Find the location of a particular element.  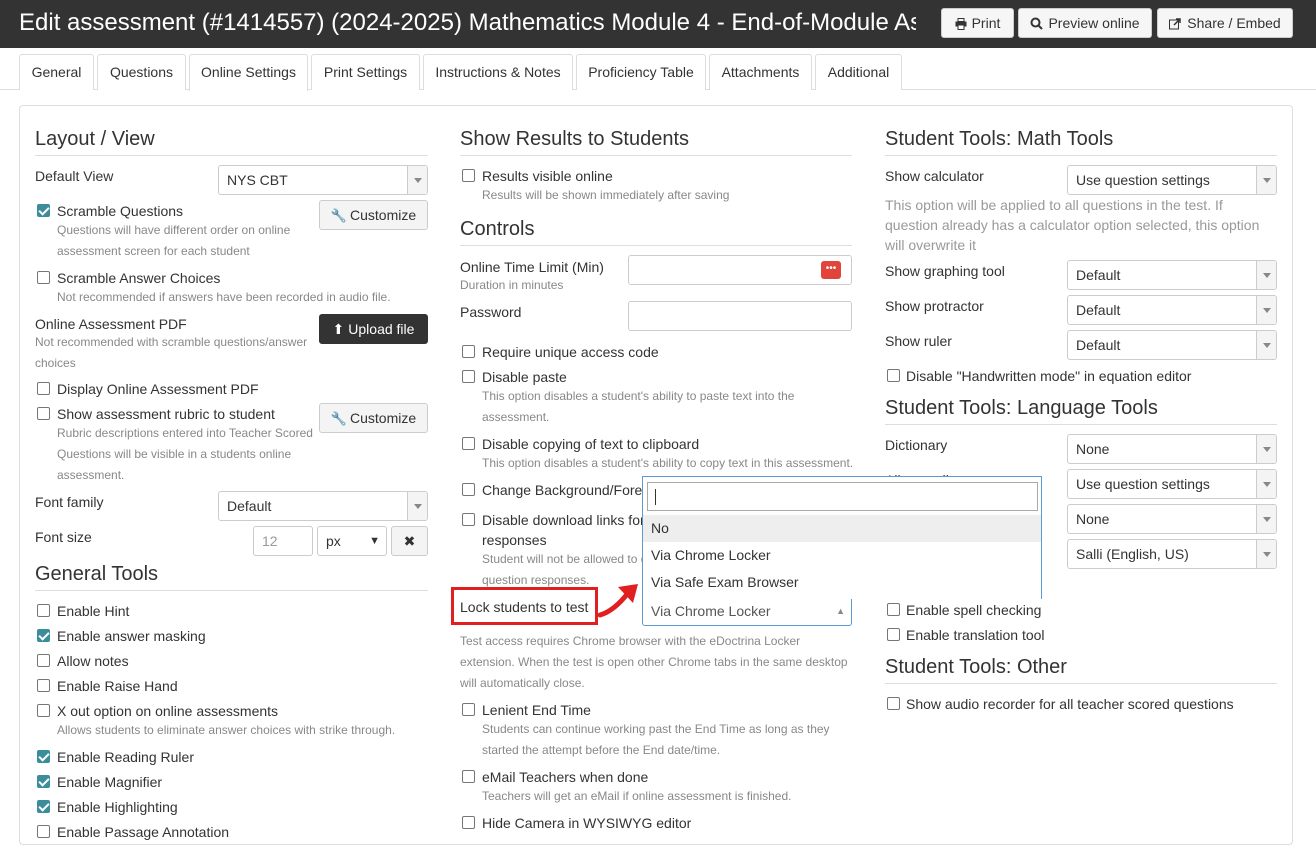

share-embed-button: Share / Embed is located at coordinates (1225, 23).